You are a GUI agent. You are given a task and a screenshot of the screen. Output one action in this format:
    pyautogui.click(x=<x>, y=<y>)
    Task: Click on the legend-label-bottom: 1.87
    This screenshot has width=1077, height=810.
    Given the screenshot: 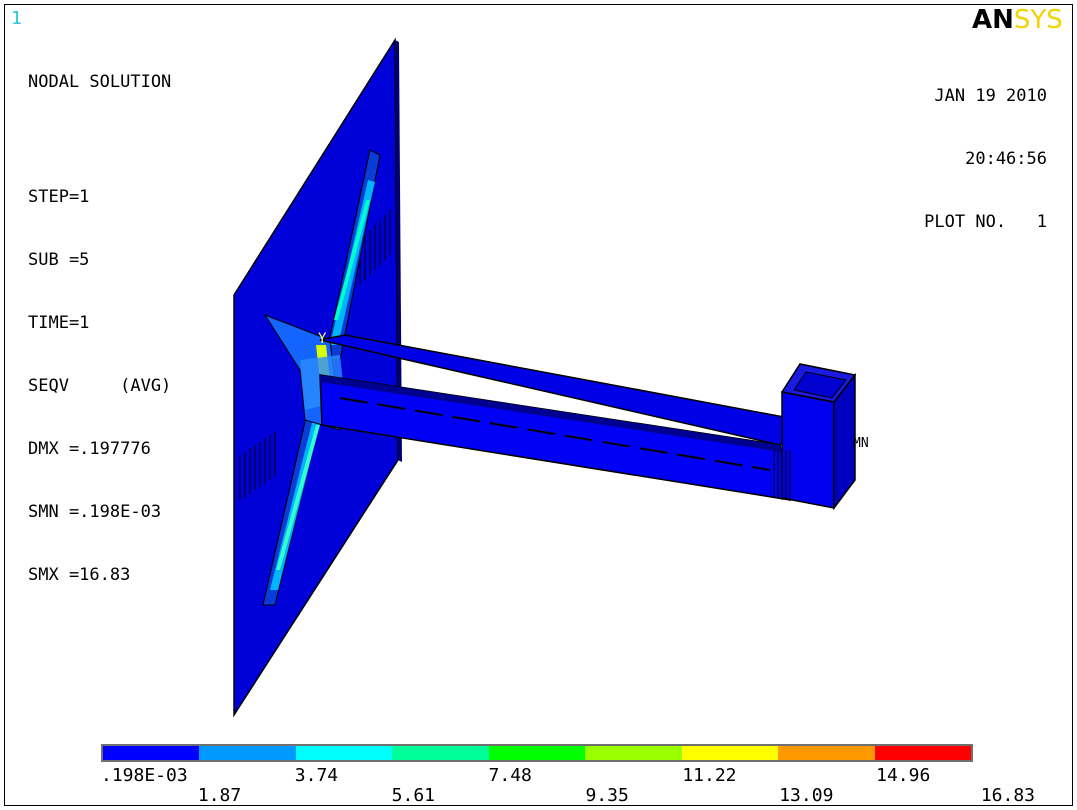 What is the action you would take?
    pyautogui.click(x=219, y=795)
    